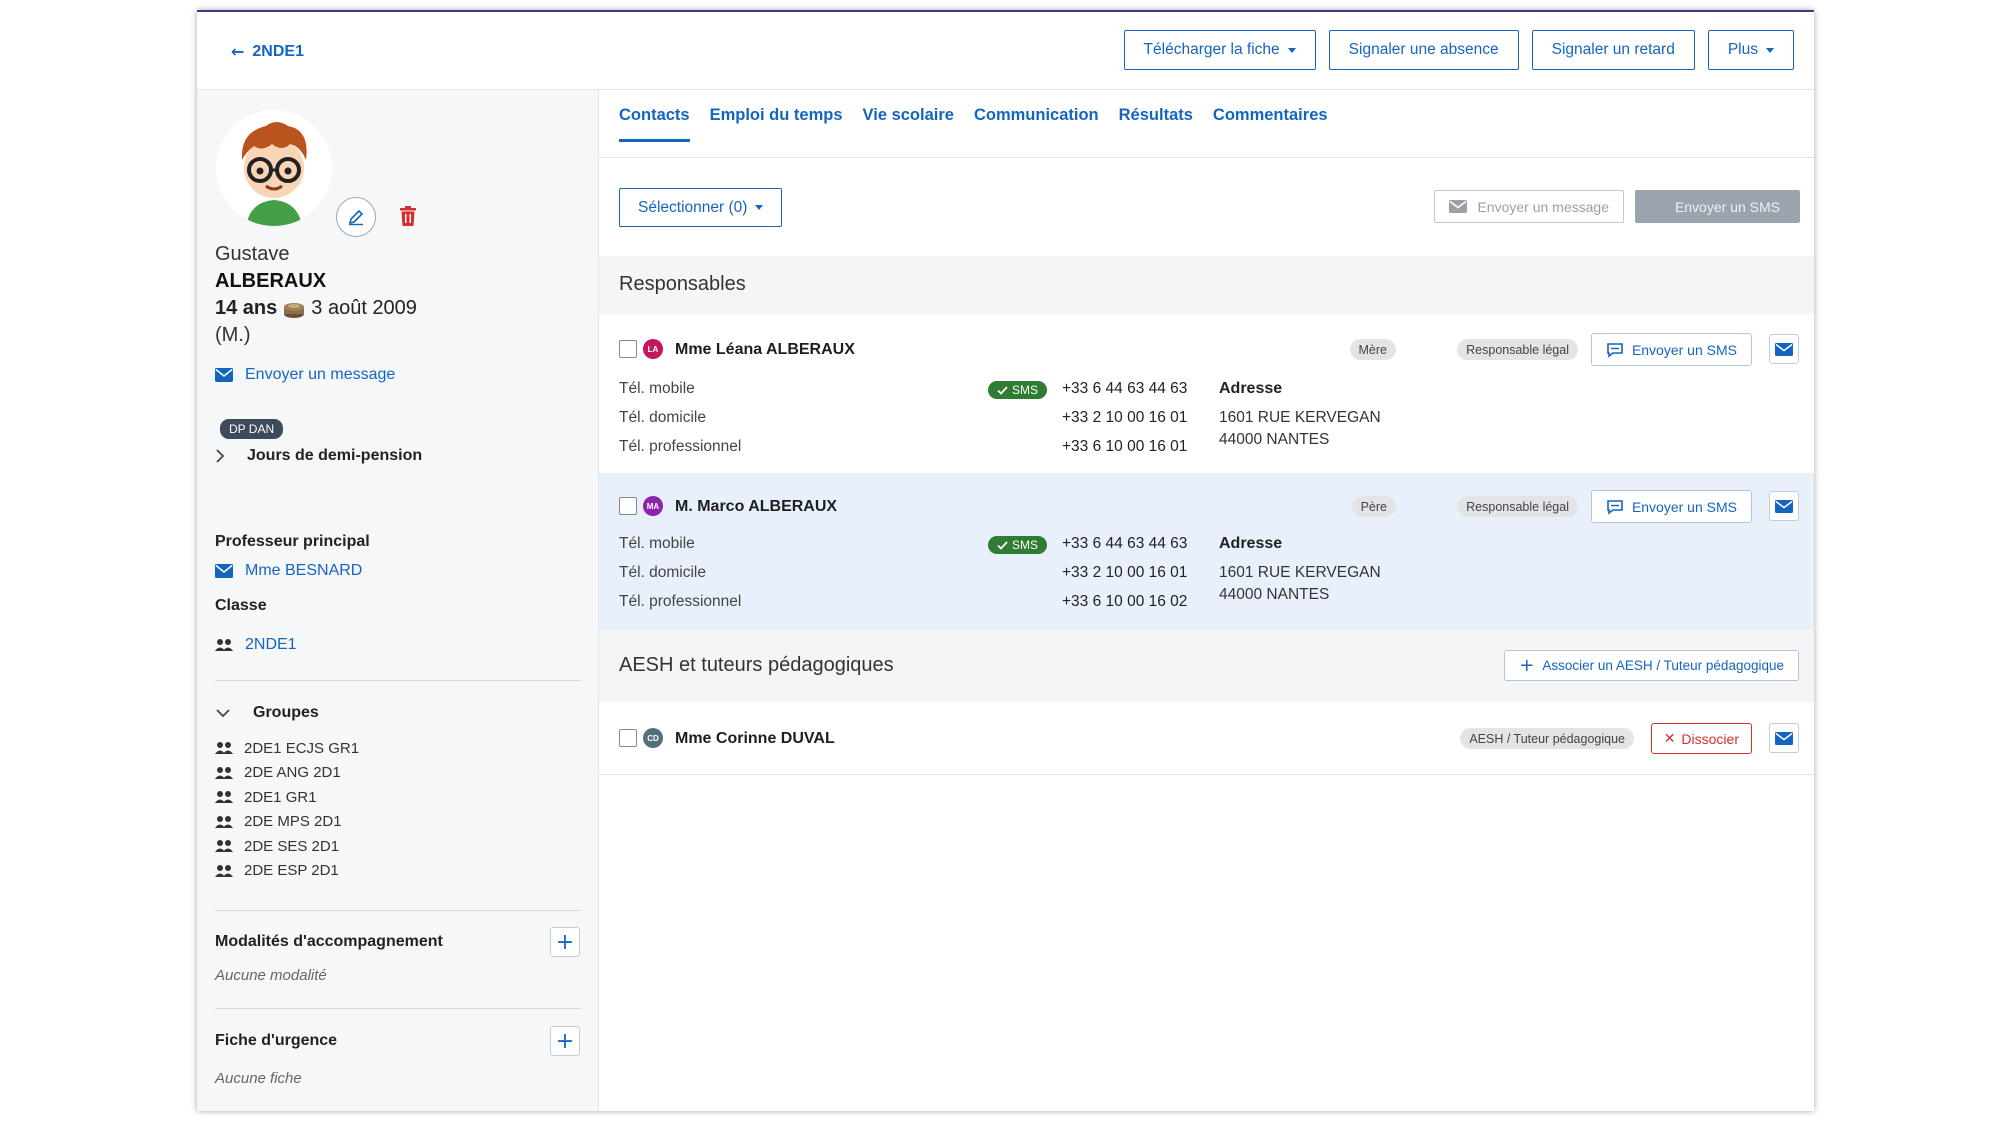  I want to click on class-link: 2NDE1, so click(256, 645).